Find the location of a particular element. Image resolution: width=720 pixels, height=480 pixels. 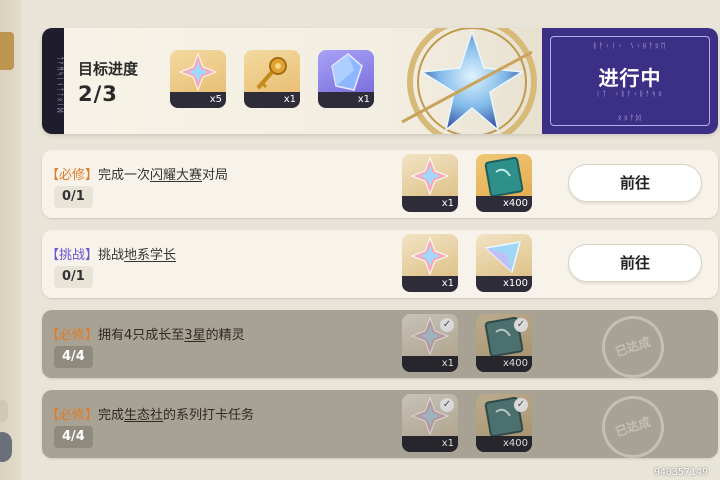

sidebar-handle is located at coordinates (6, 447).